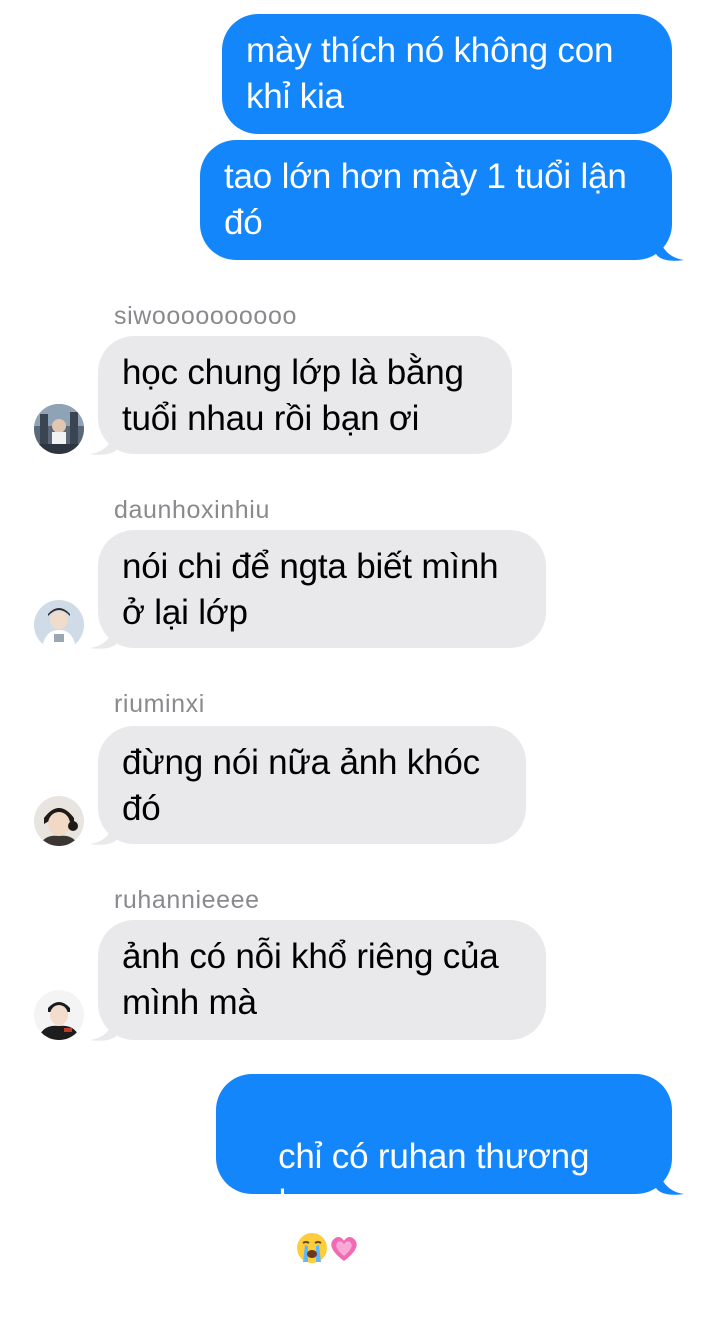  I want to click on incoming-message-bubble: nói chi để ngta biết mình ở lại lớp, so click(322, 589).